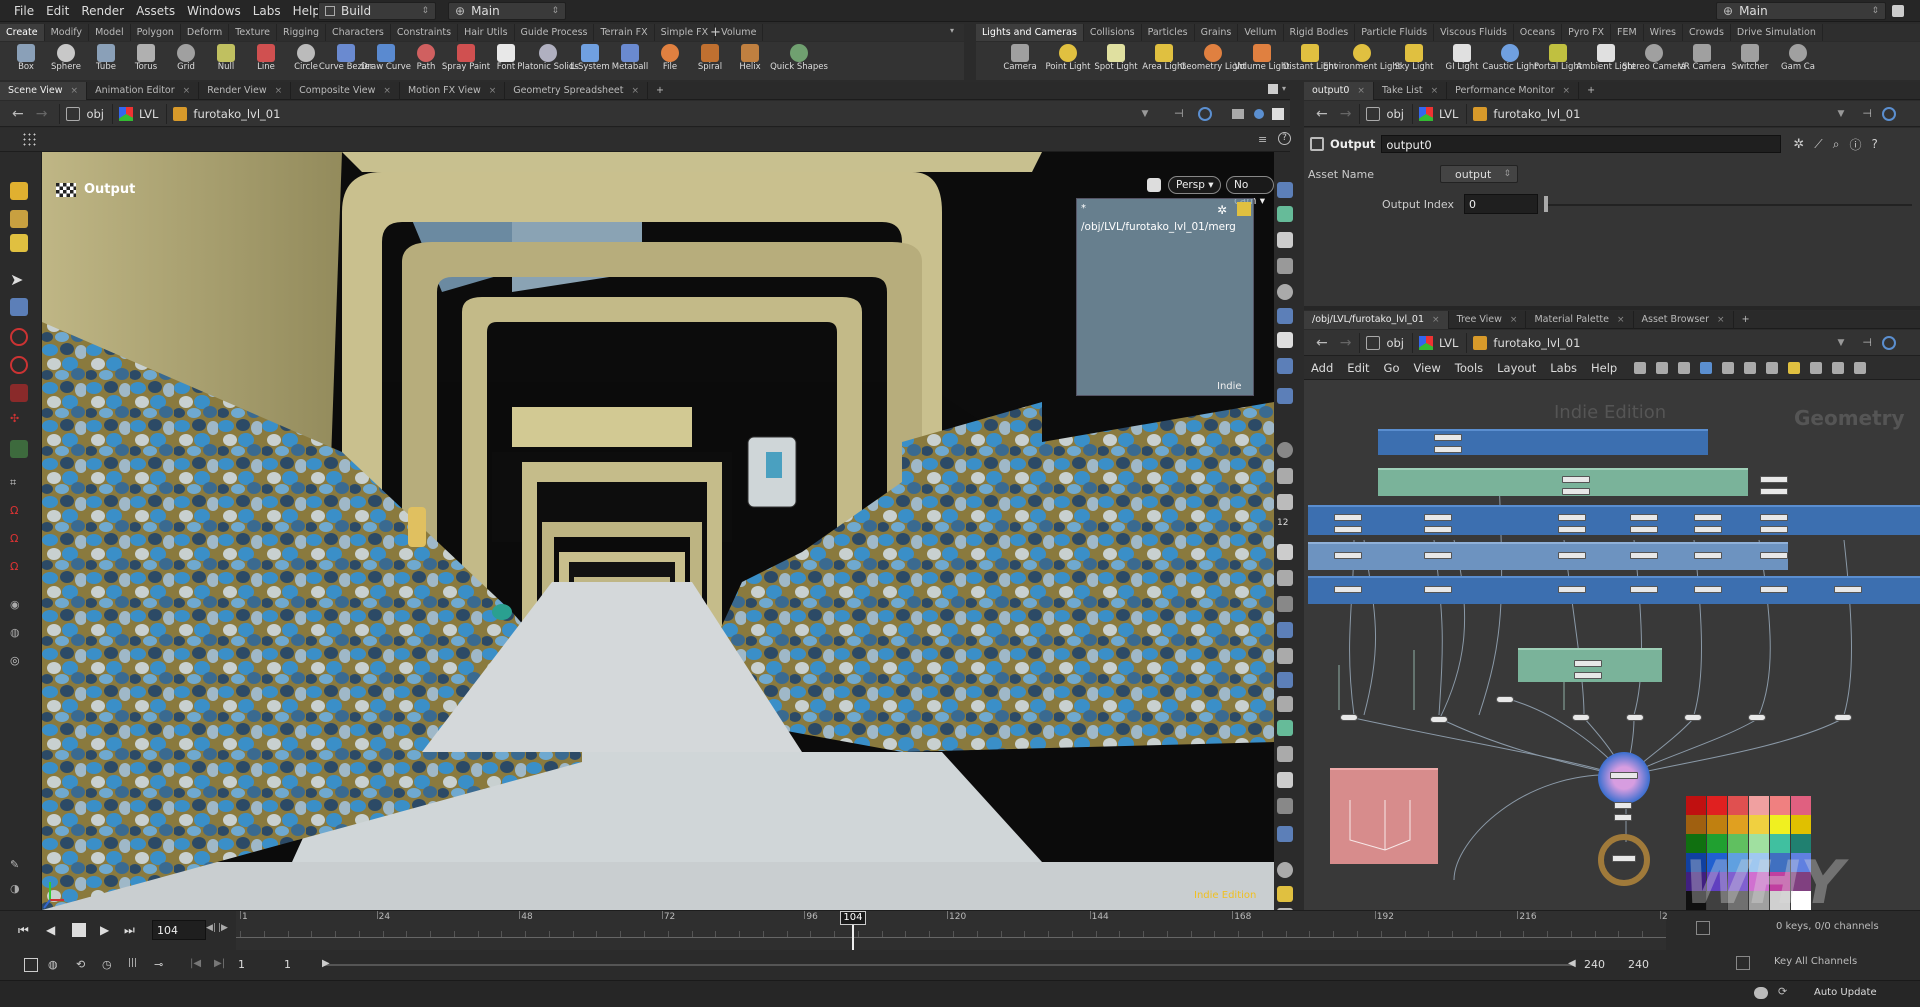  What do you see at coordinates (24, 11) in the screenshot?
I see `menu-file: File` at bounding box center [24, 11].